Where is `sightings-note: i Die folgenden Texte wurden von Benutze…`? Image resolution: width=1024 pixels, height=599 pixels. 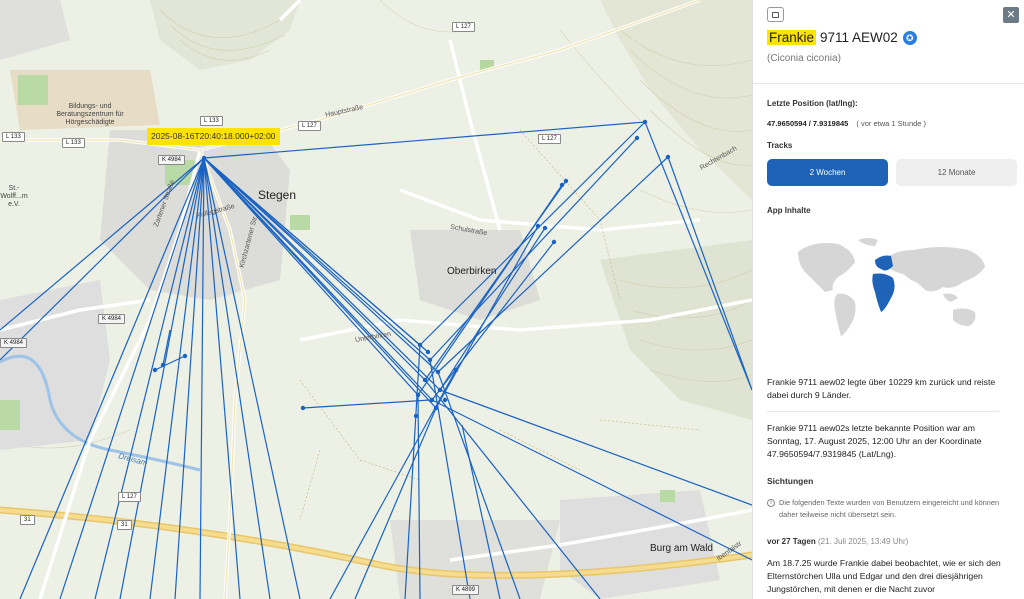 sightings-note: i Die folgenden Texte wurden von Benutze… is located at coordinates (887, 509).